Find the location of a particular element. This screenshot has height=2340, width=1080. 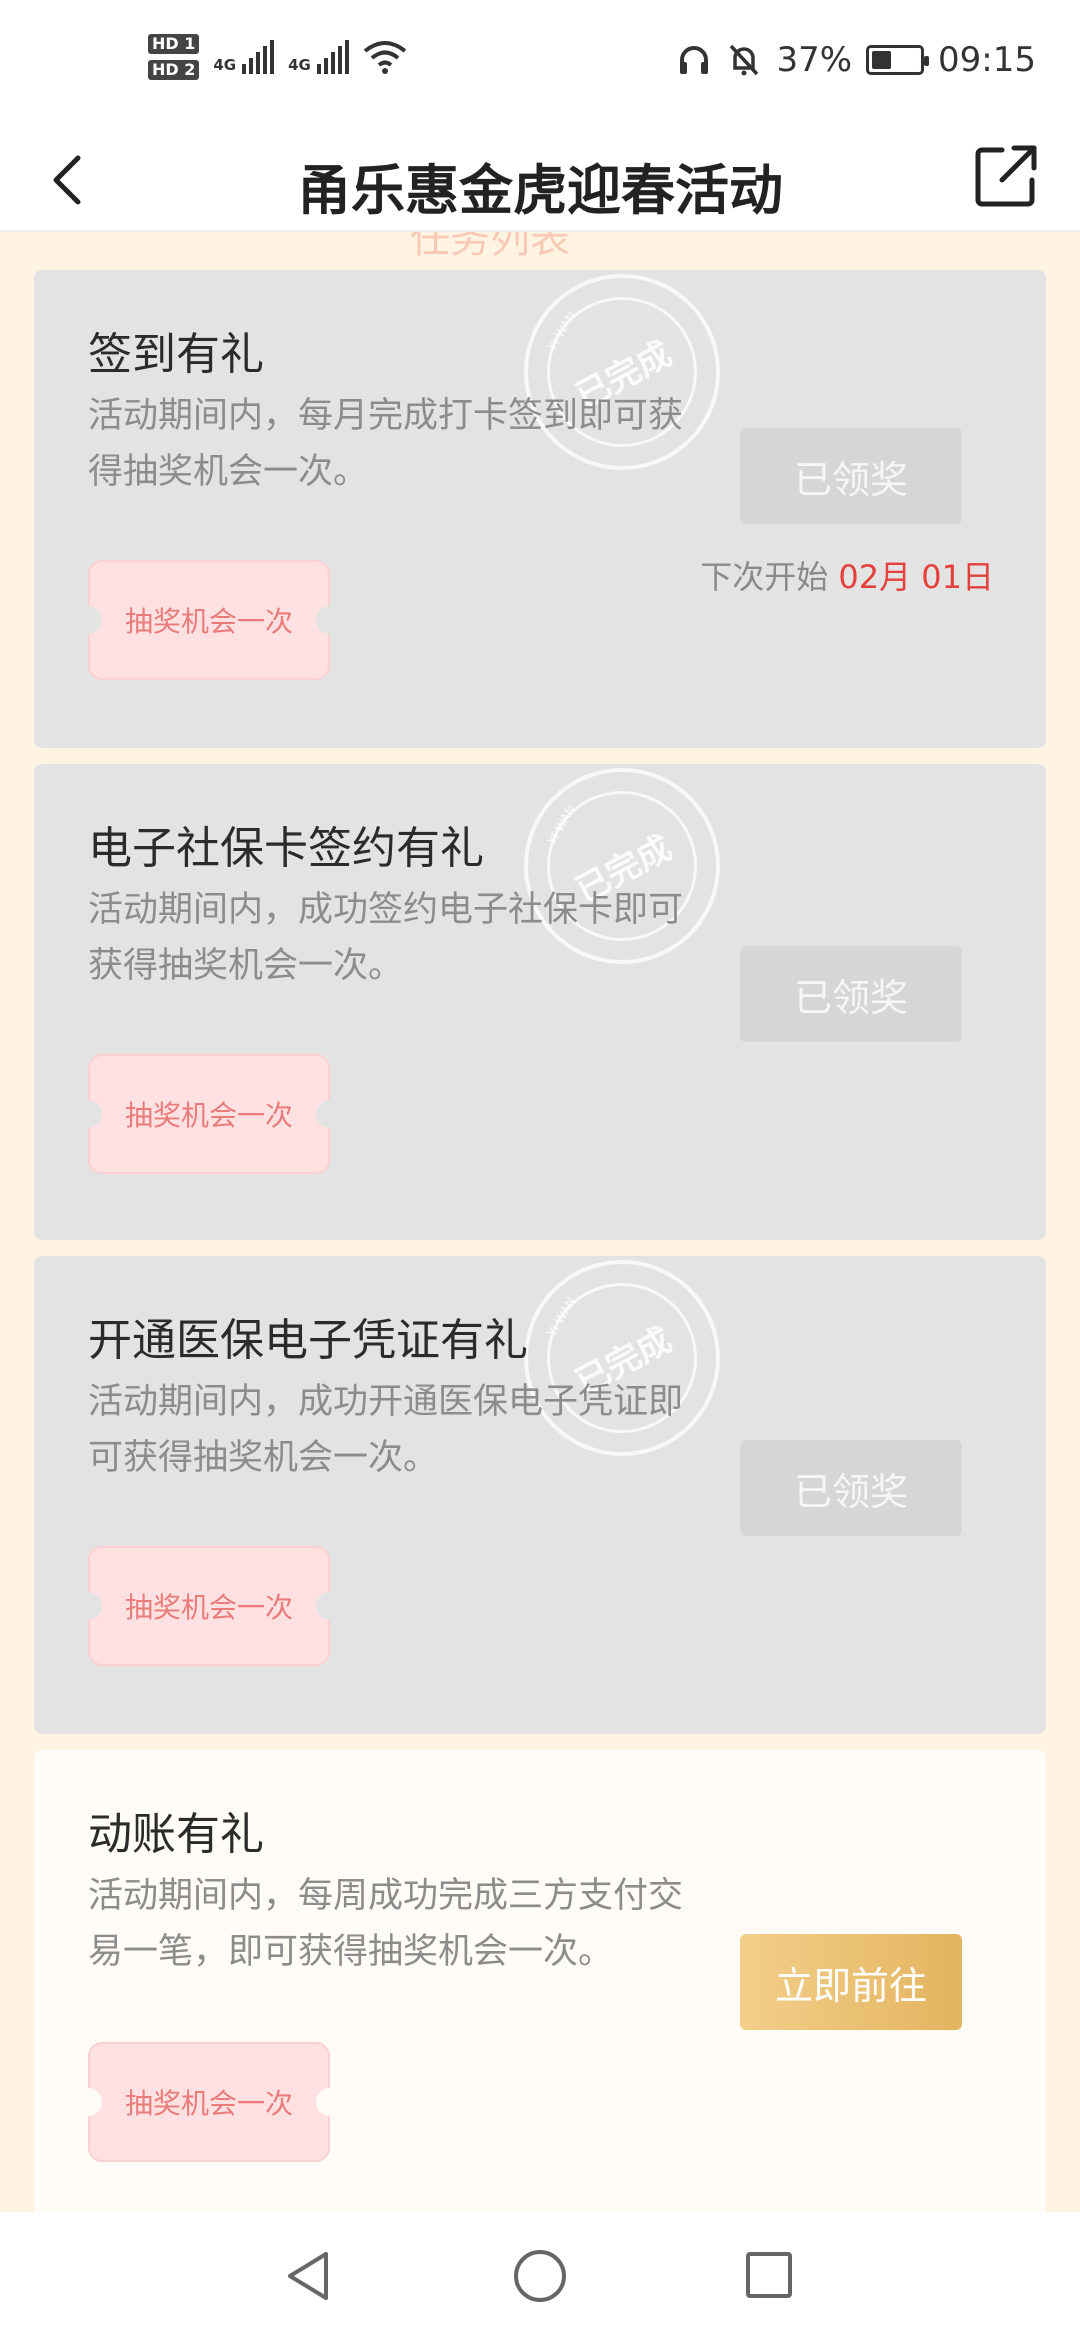

signal-1: 4G is located at coordinates (244, 57).